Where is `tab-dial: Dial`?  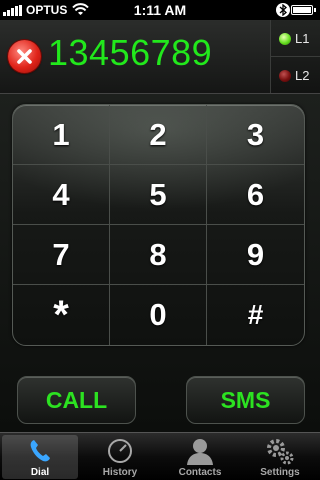
tab-dial: Dial is located at coordinates (40, 457).